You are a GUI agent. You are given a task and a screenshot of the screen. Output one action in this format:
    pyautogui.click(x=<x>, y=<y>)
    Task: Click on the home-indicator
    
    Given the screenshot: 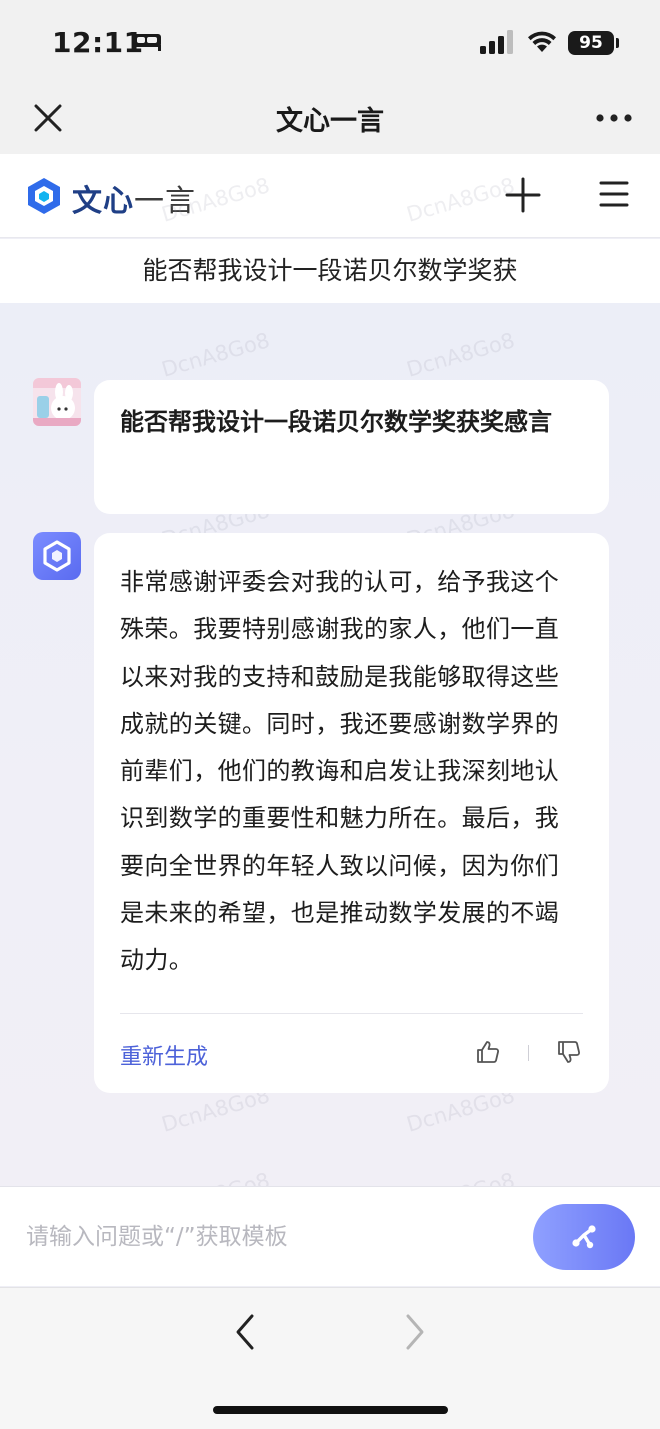 What is the action you would take?
    pyautogui.click(x=330, y=1410)
    